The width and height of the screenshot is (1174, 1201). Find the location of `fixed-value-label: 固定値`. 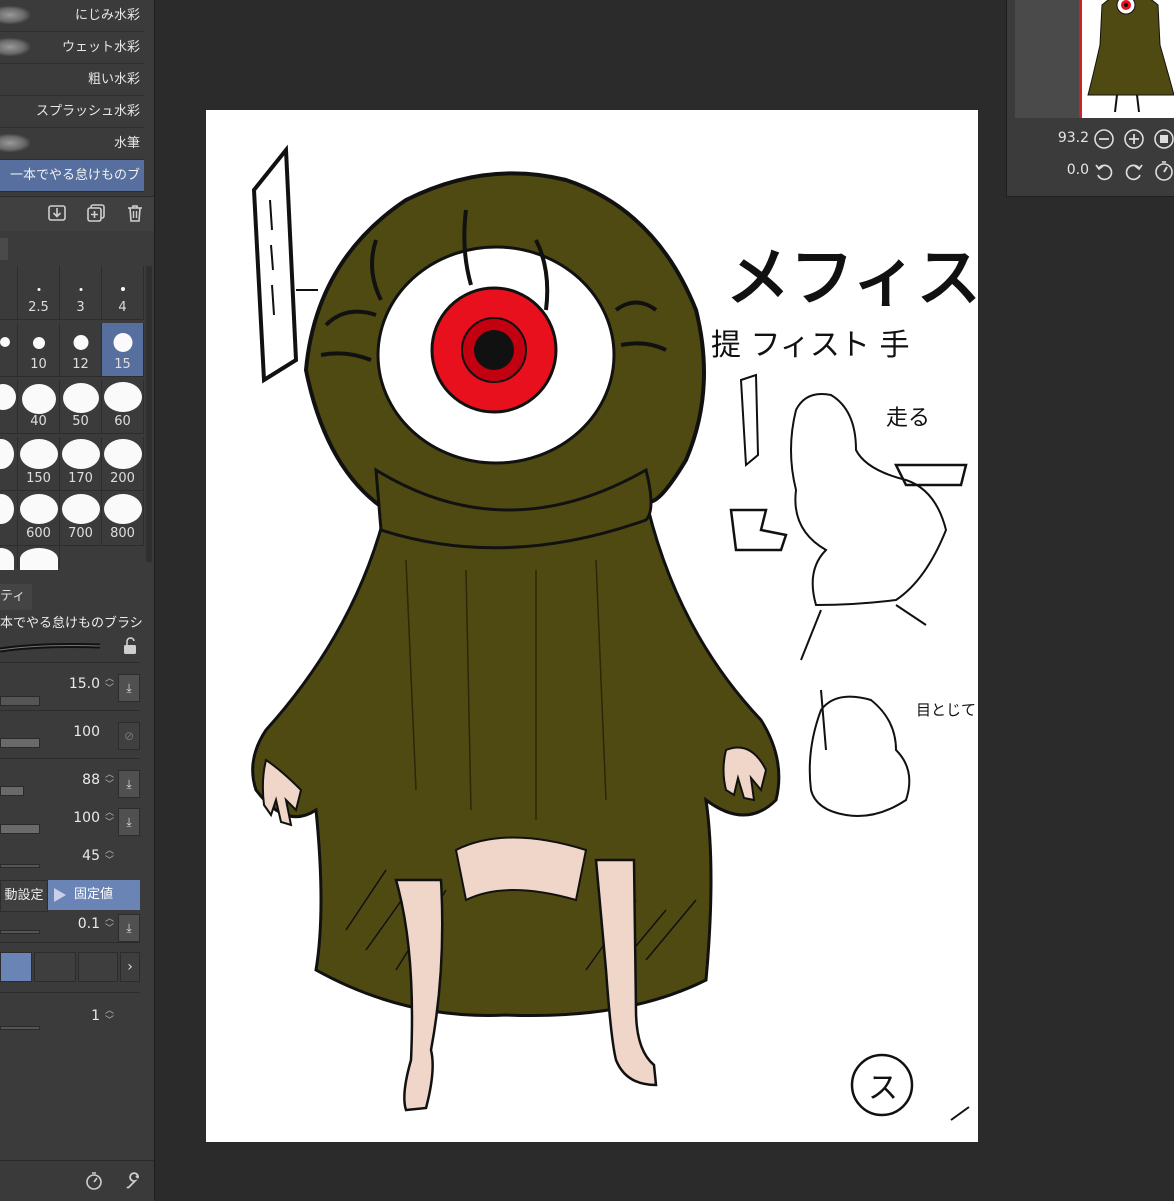

fixed-value-label: 固定値 is located at coordinates (94, 894).